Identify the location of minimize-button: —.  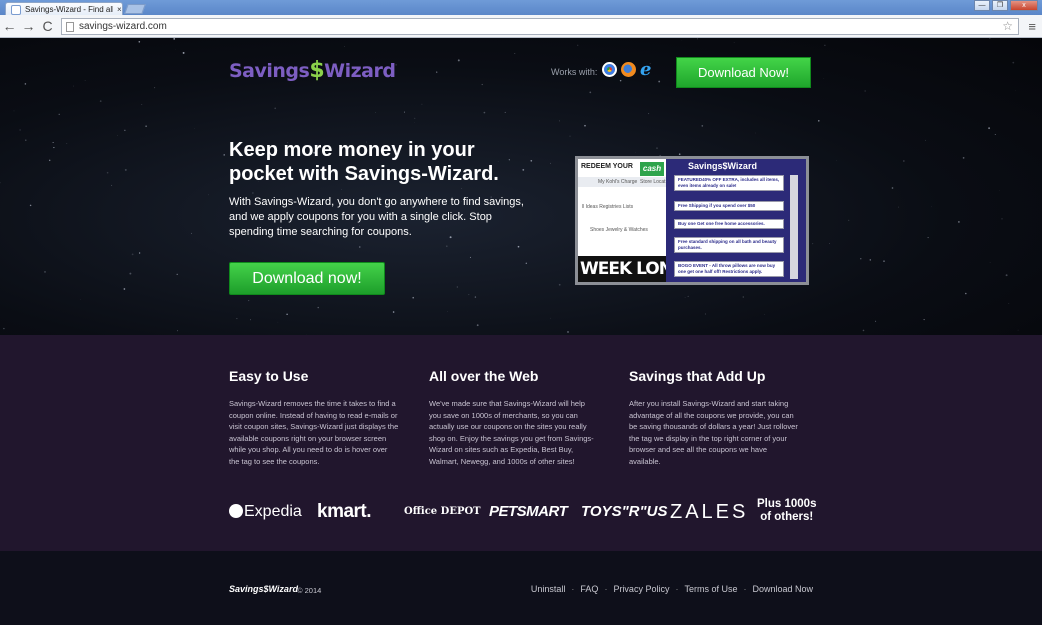
(982, 5).